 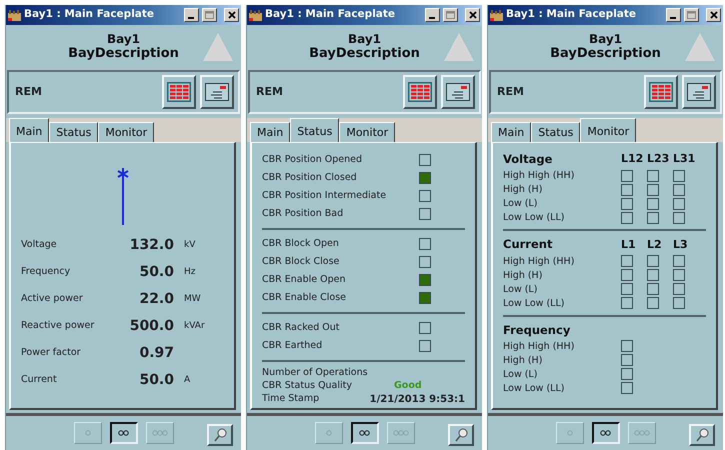 I want to click on section-title: Voltage, so click(x=528, y=159).